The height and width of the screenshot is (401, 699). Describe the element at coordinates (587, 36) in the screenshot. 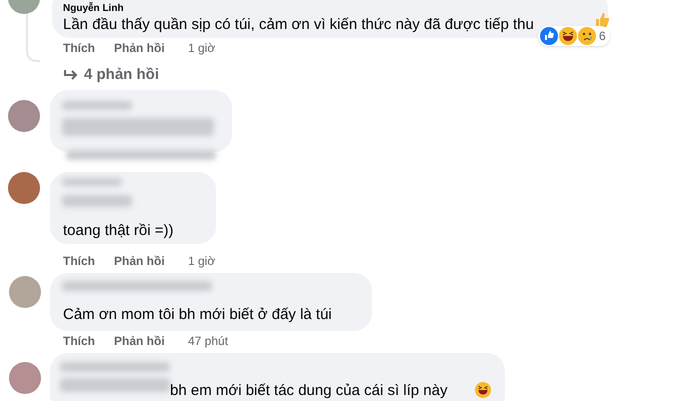

I see `crying-emoji-icon` at that location.